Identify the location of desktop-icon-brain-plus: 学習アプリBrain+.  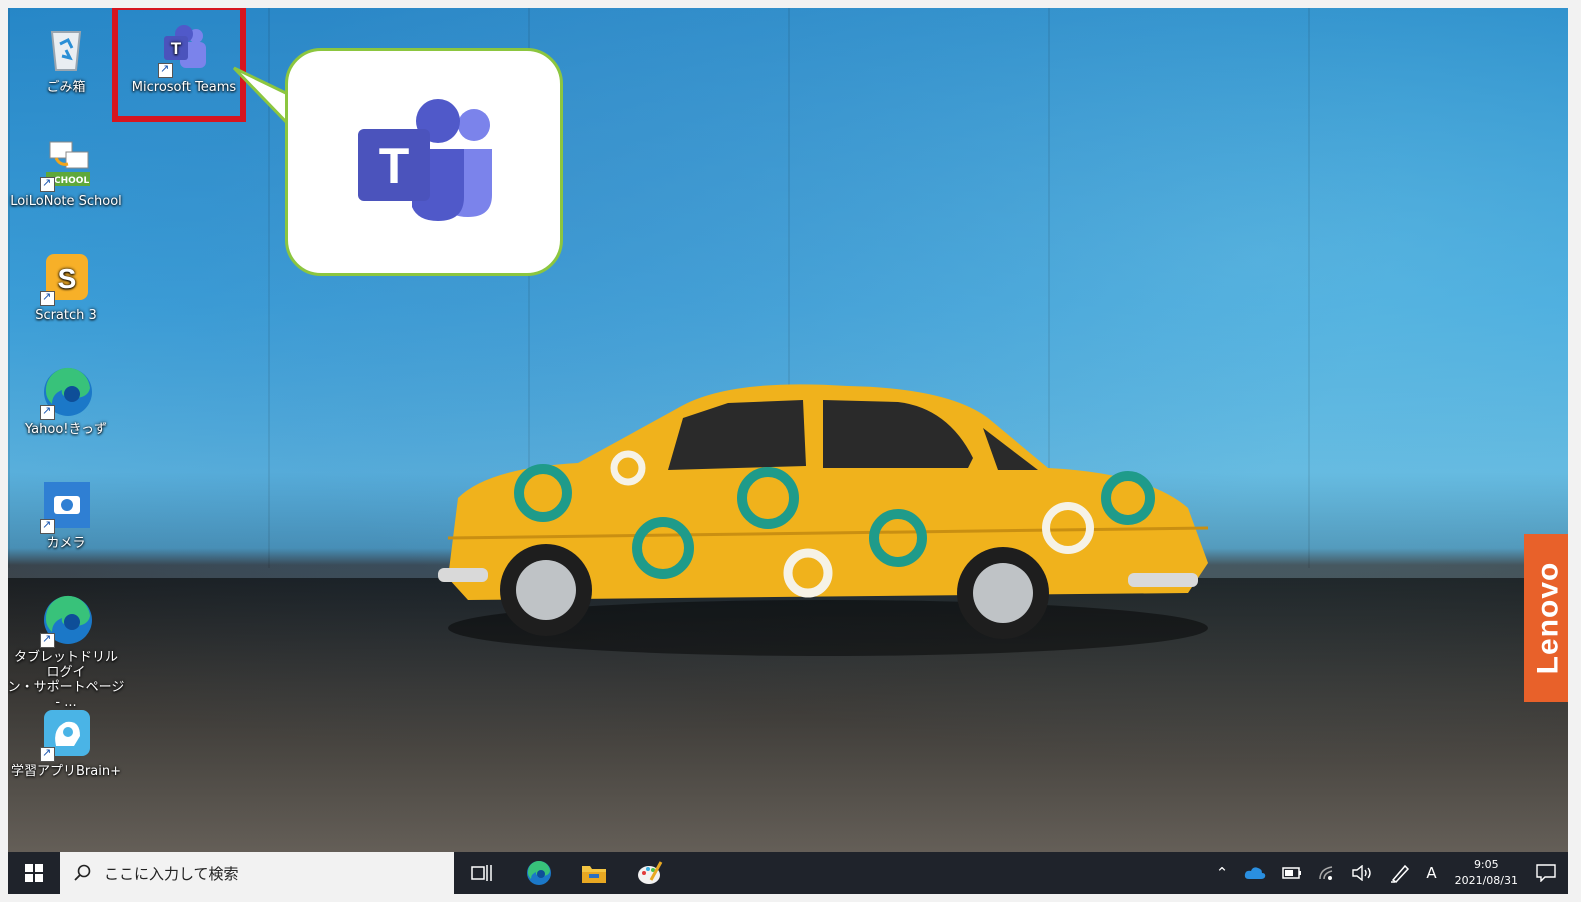
(67, 742).